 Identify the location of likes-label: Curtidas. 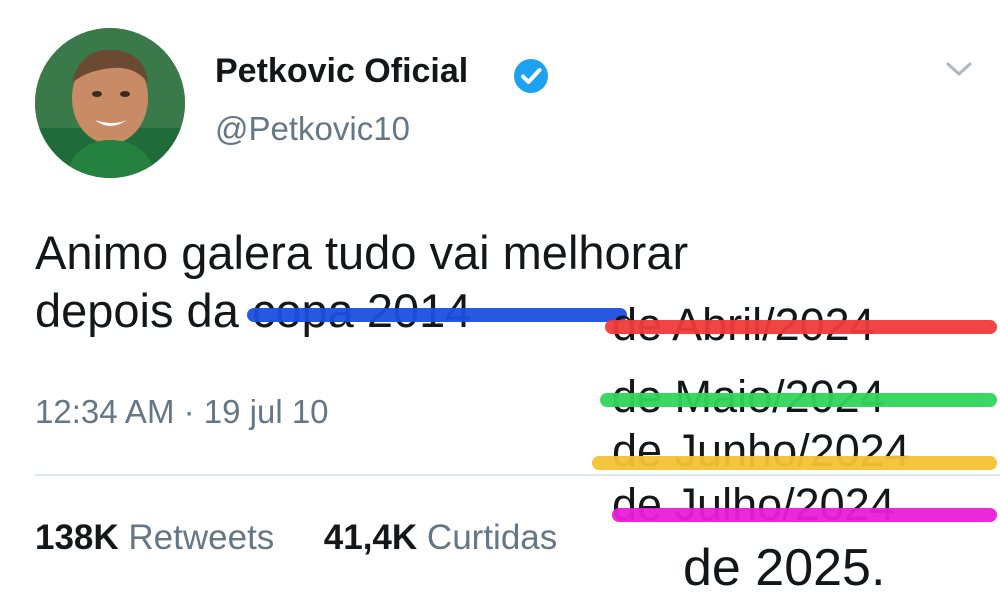
(492, 537).